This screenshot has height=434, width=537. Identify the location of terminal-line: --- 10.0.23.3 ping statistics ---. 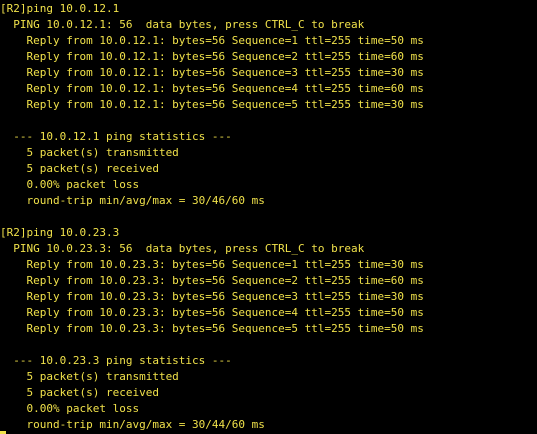
(116, 360).